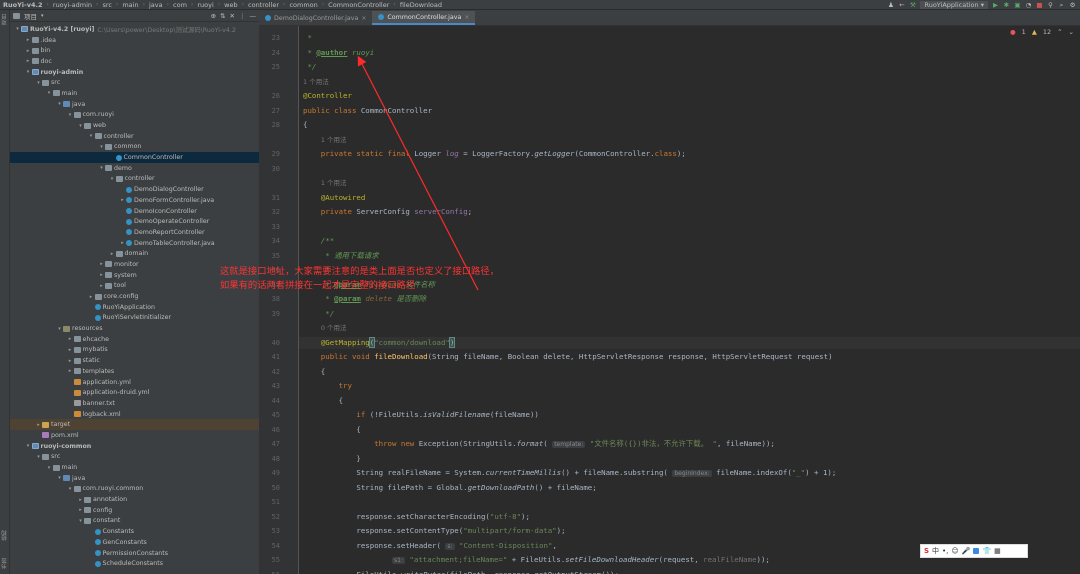 This screenshot has width=1080, height=574. Describe the element at coordinates (134, 147) in the screenshot. I see `tree-item: ▾ common` at that location.